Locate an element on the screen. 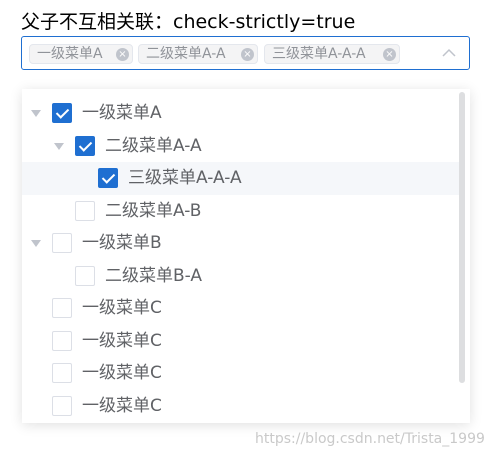  tree-select-input: 一级菜单A × 二级菜单A-A × 三级菜单A-A-A × is located at coordinates (245, 53).